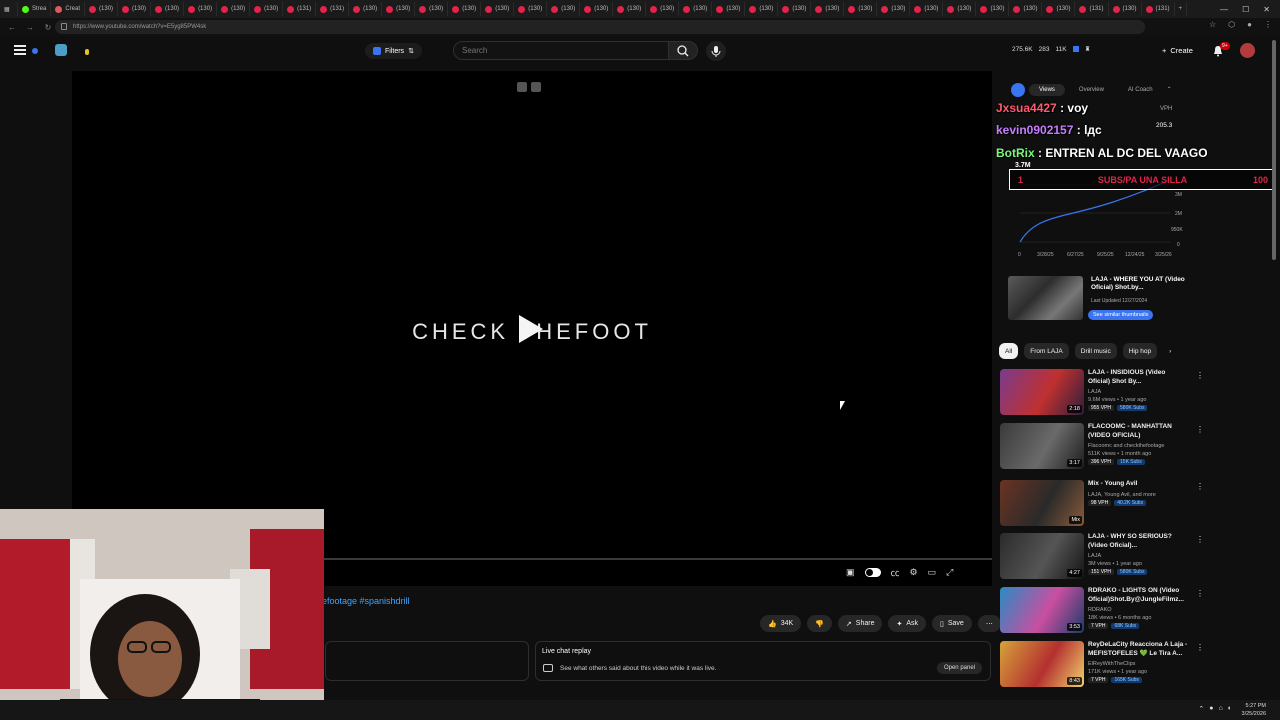 The image size is (1280, 720). Describe the element at coordinates (12, 27) in the screenshot. I see `back-icon: ←` at that location.